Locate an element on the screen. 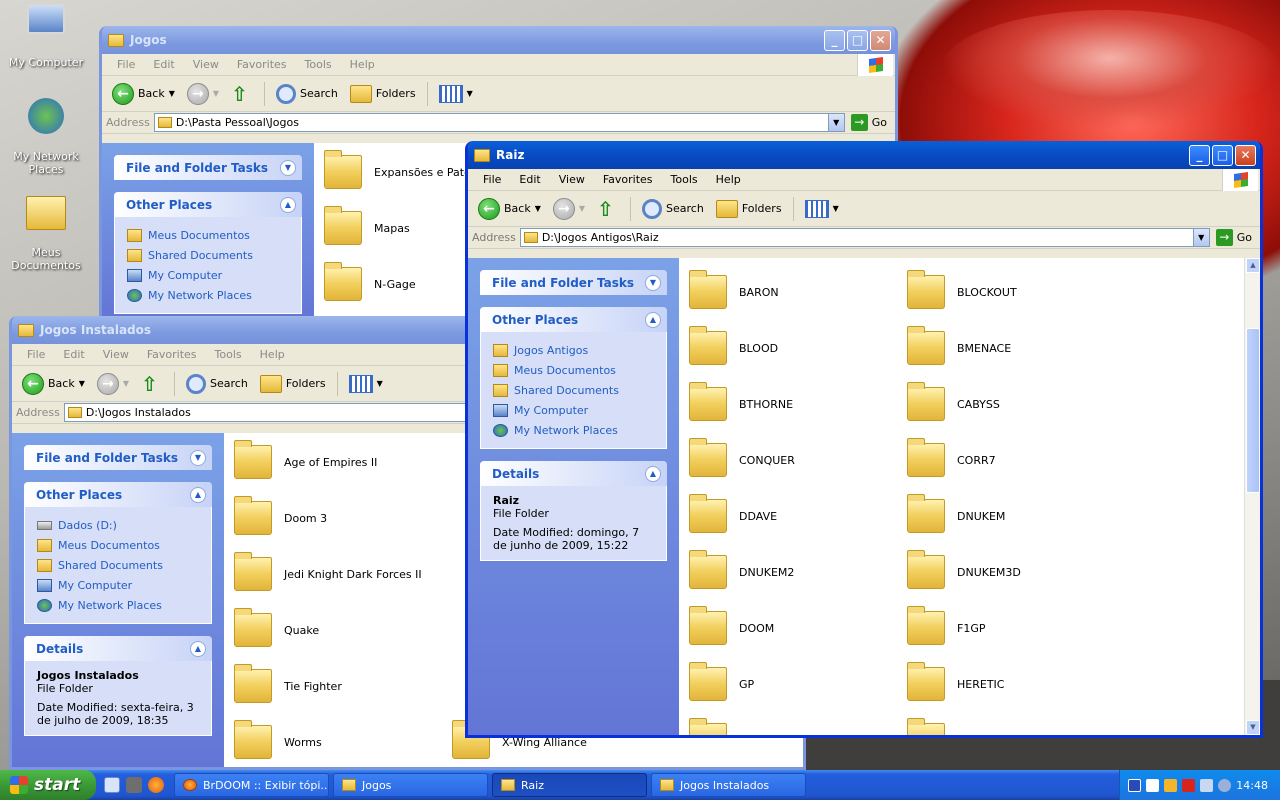  panel-header: Other Places ▲ is located at coordinates (208, 204).